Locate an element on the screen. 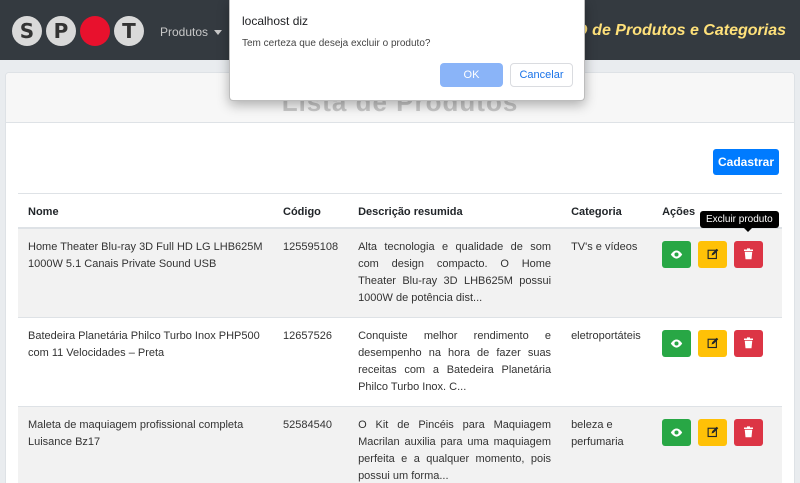  app-title: UD de Produtos e Categorias is located at coordinates (675, 30).